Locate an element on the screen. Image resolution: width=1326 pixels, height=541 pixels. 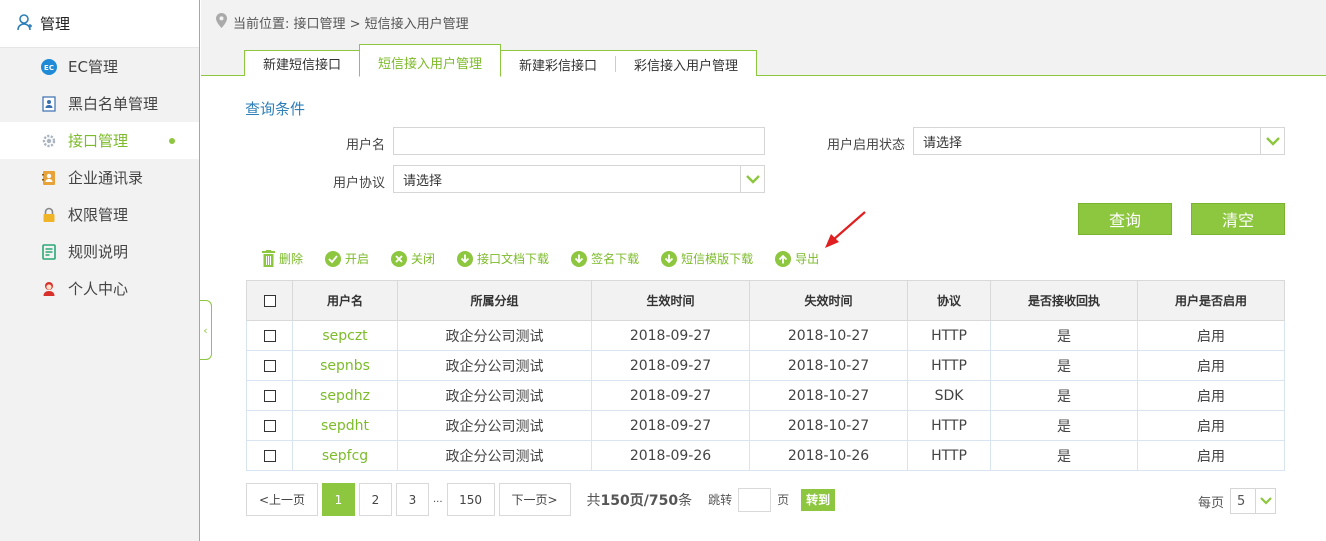
sidebar-item-interface: 接口管理 is located at coordinates (99, 140).